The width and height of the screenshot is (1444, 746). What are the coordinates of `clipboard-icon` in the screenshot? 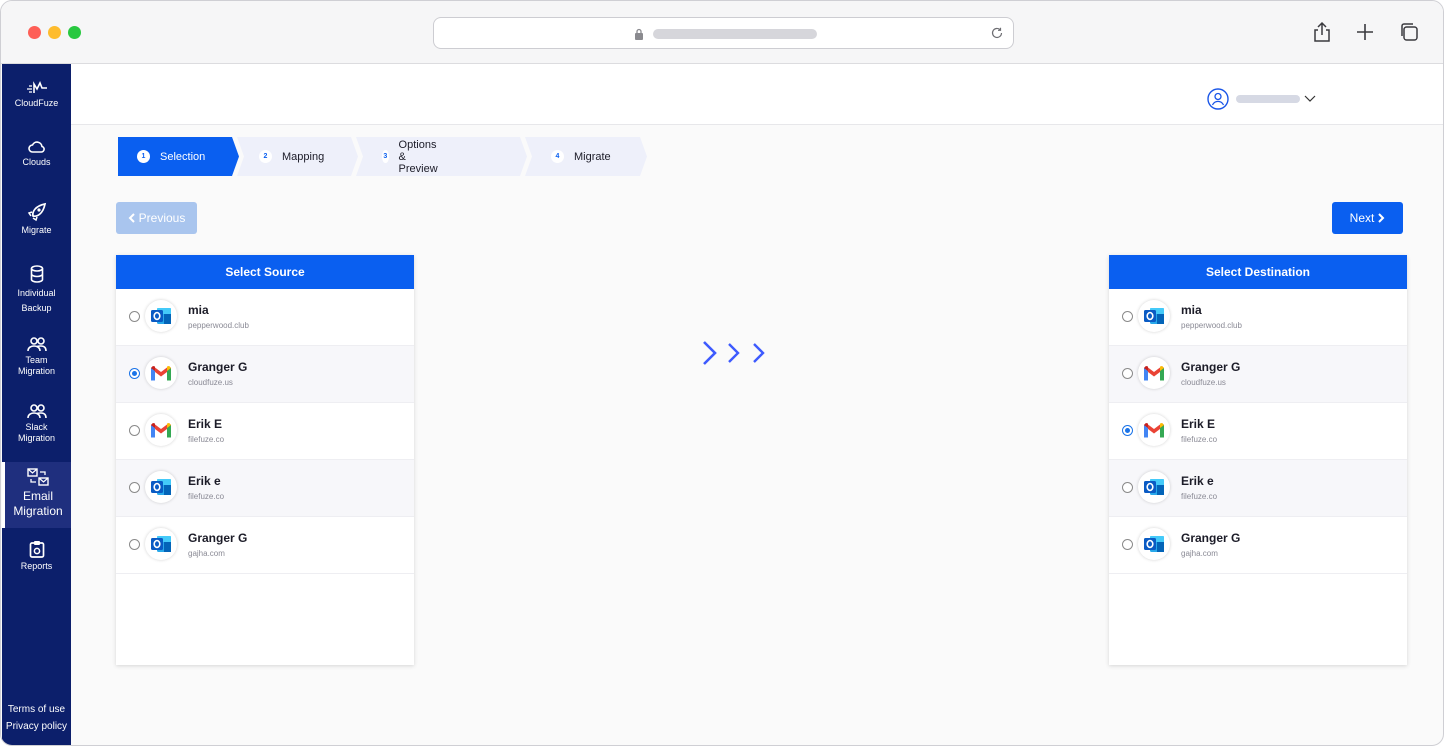 It's located at (36, 549).